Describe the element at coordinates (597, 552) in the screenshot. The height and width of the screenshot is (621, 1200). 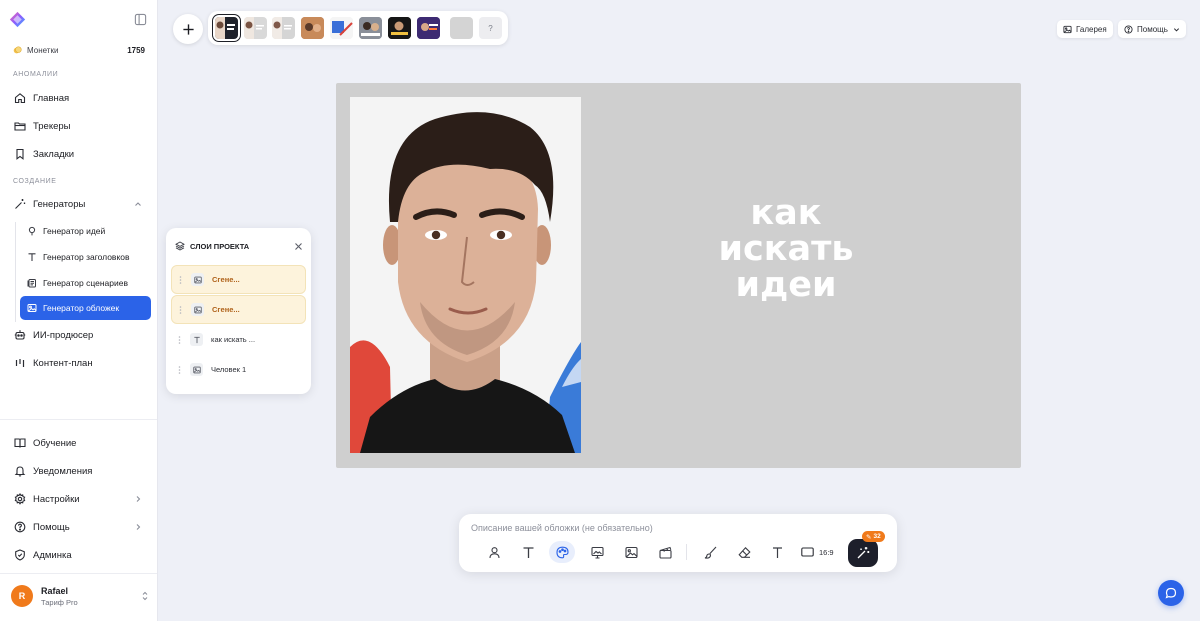
I see `screen-tool-button` at that location.